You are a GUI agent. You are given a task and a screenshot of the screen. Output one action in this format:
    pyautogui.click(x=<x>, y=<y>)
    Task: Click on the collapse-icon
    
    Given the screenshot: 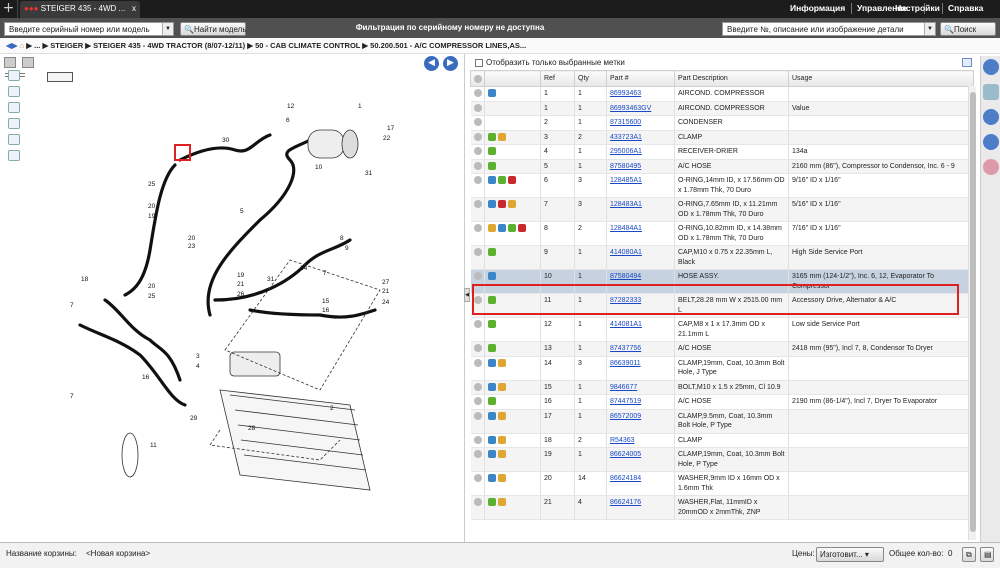 What is the action you would take?
    pyautogui.click(x=10, y=62)
    